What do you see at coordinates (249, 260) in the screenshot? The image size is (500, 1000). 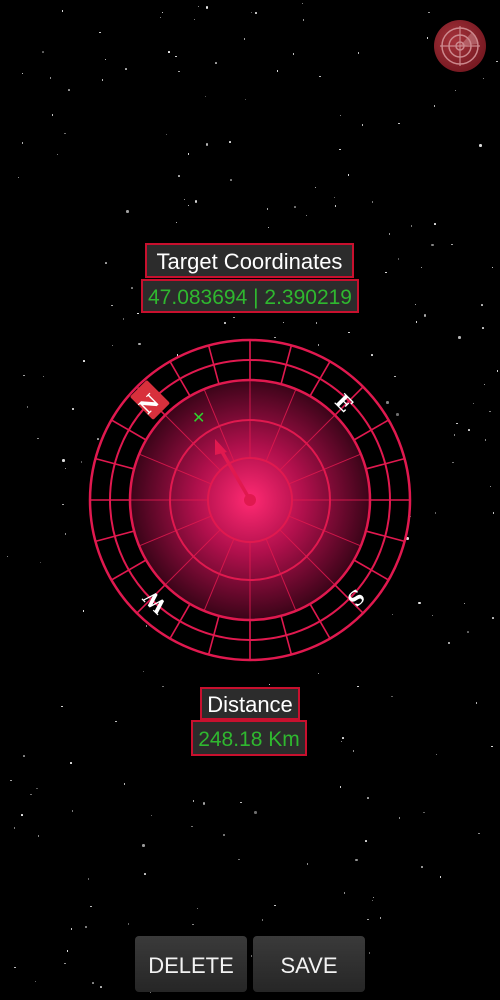 I see `target-coordinates-label: Target Coordinates` at bounding box center [249, 260].